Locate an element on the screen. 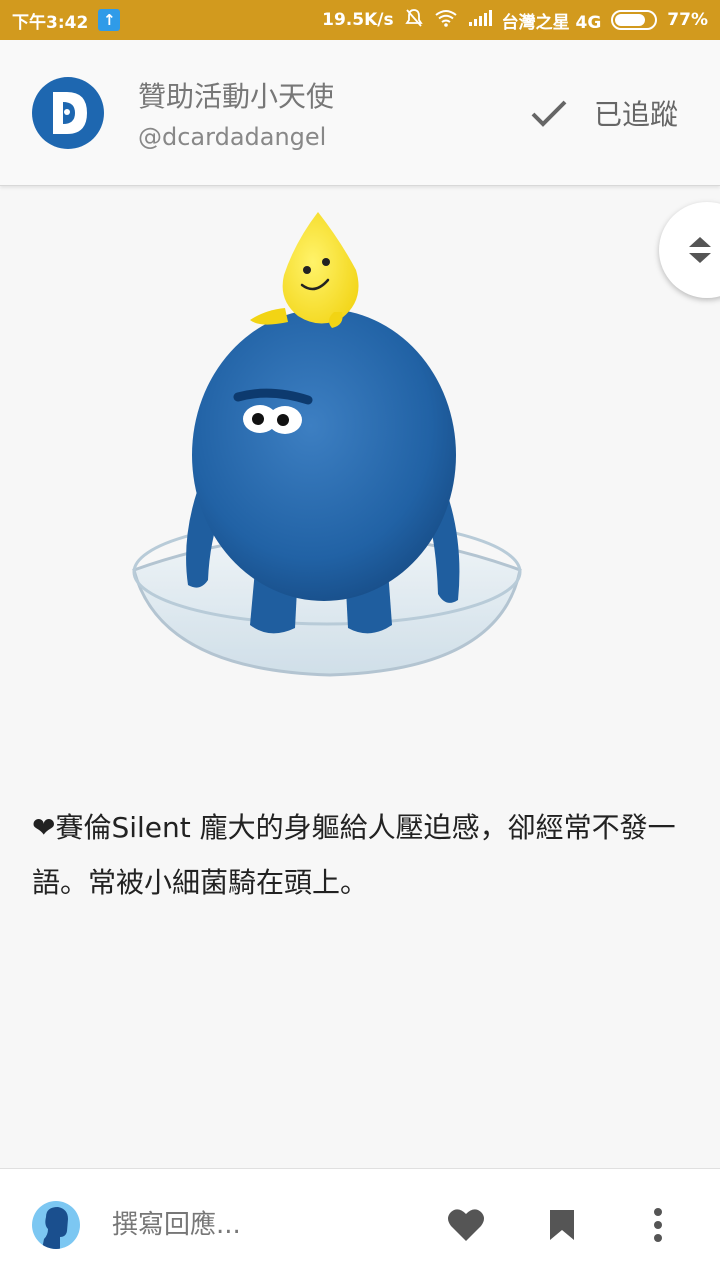  heart-emoji: ❤ is located at coordinates (44, 827).